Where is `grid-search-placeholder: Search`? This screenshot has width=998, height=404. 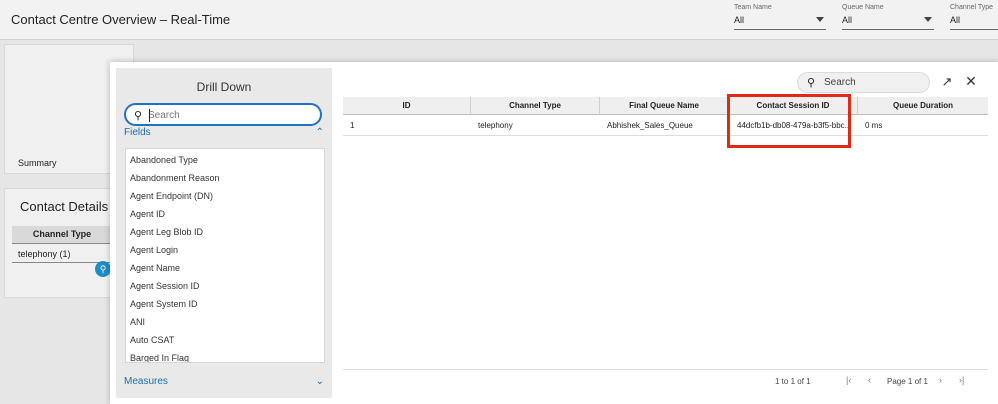
grid-search-placeholder: Search is located at coordinates (840, 82).